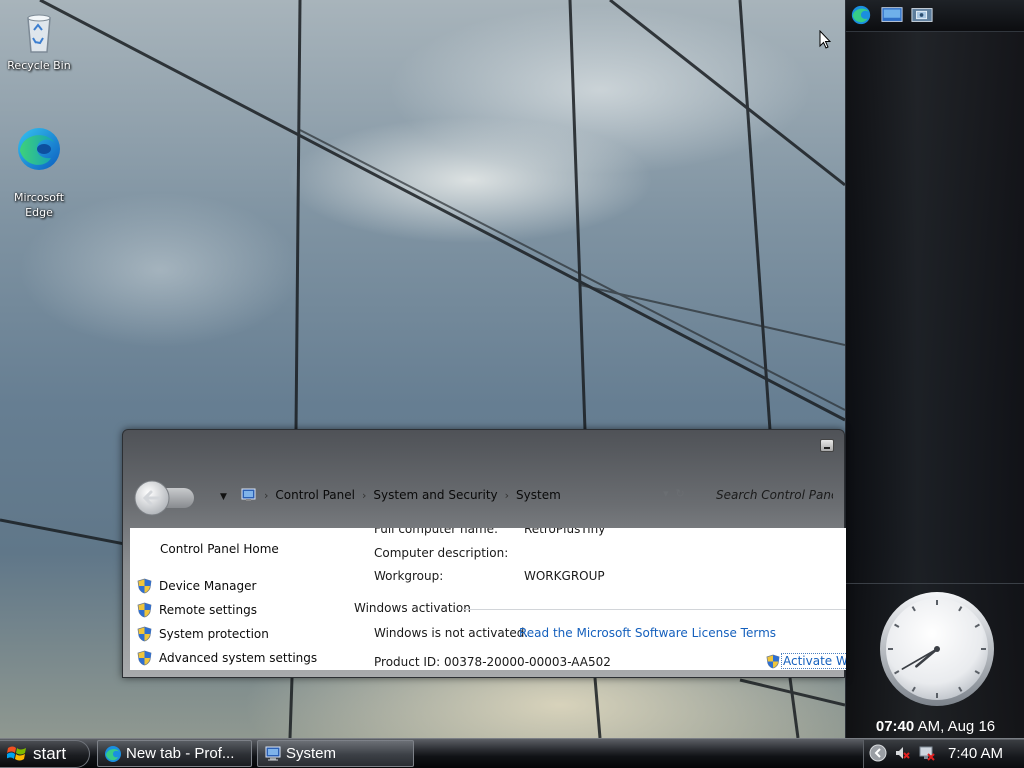 Image resolution: width=1024 pixels, height=768 pixels. Describe the element at coordinates (16, 753) in the screenshot. I see `windows-logo-icon` at that location.